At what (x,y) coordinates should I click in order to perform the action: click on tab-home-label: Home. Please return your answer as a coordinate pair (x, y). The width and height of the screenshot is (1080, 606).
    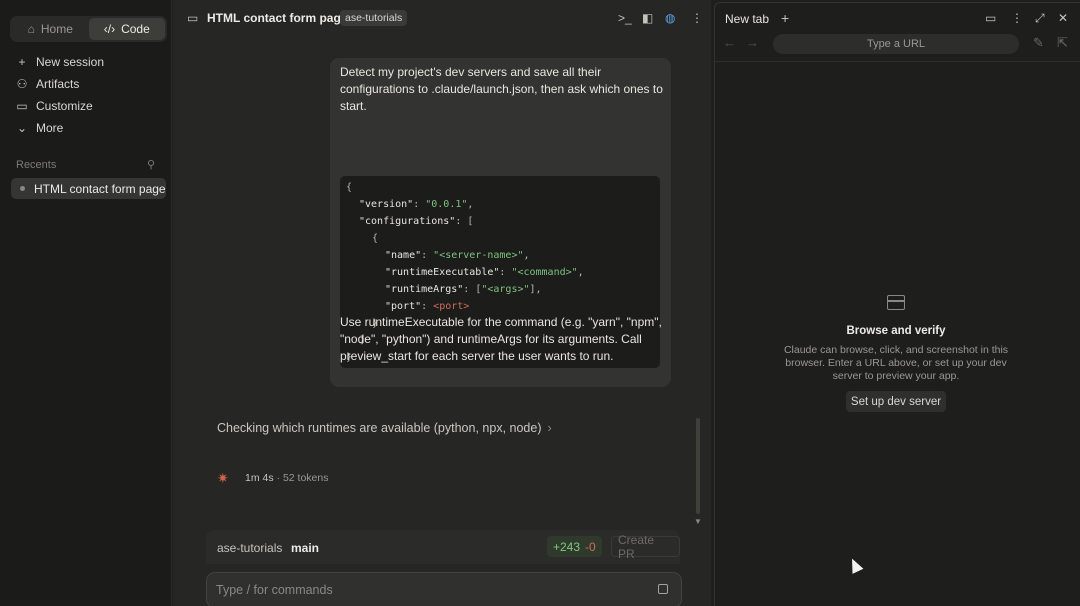
    Looking at the image, I should click on (56, 29).